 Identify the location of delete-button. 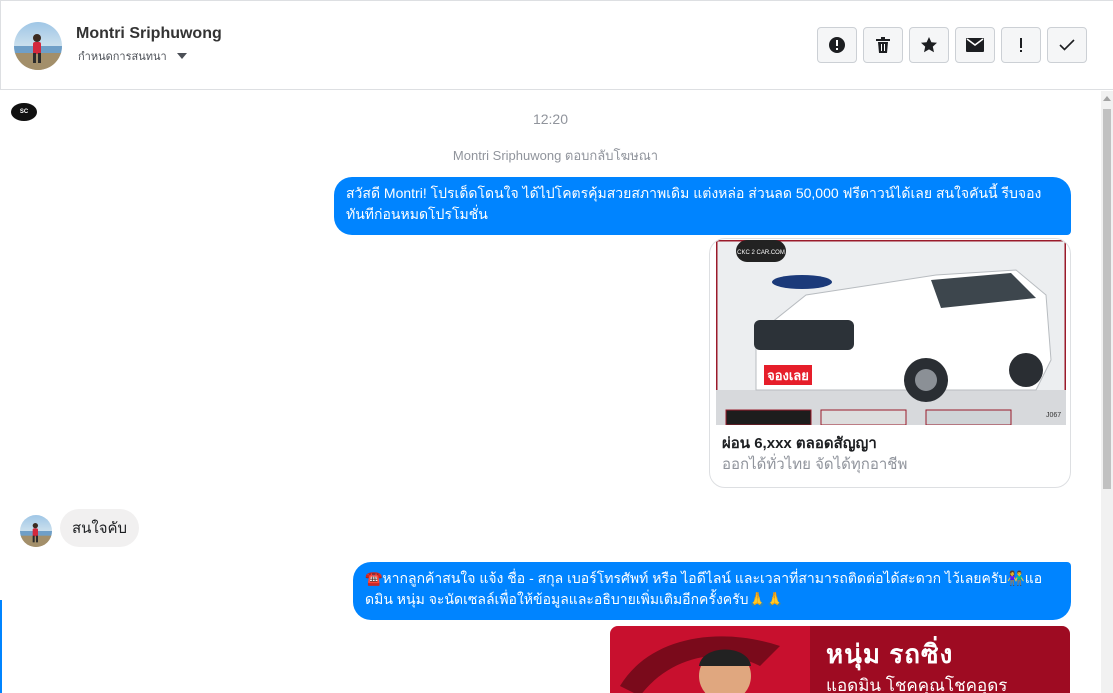
(883, 45).